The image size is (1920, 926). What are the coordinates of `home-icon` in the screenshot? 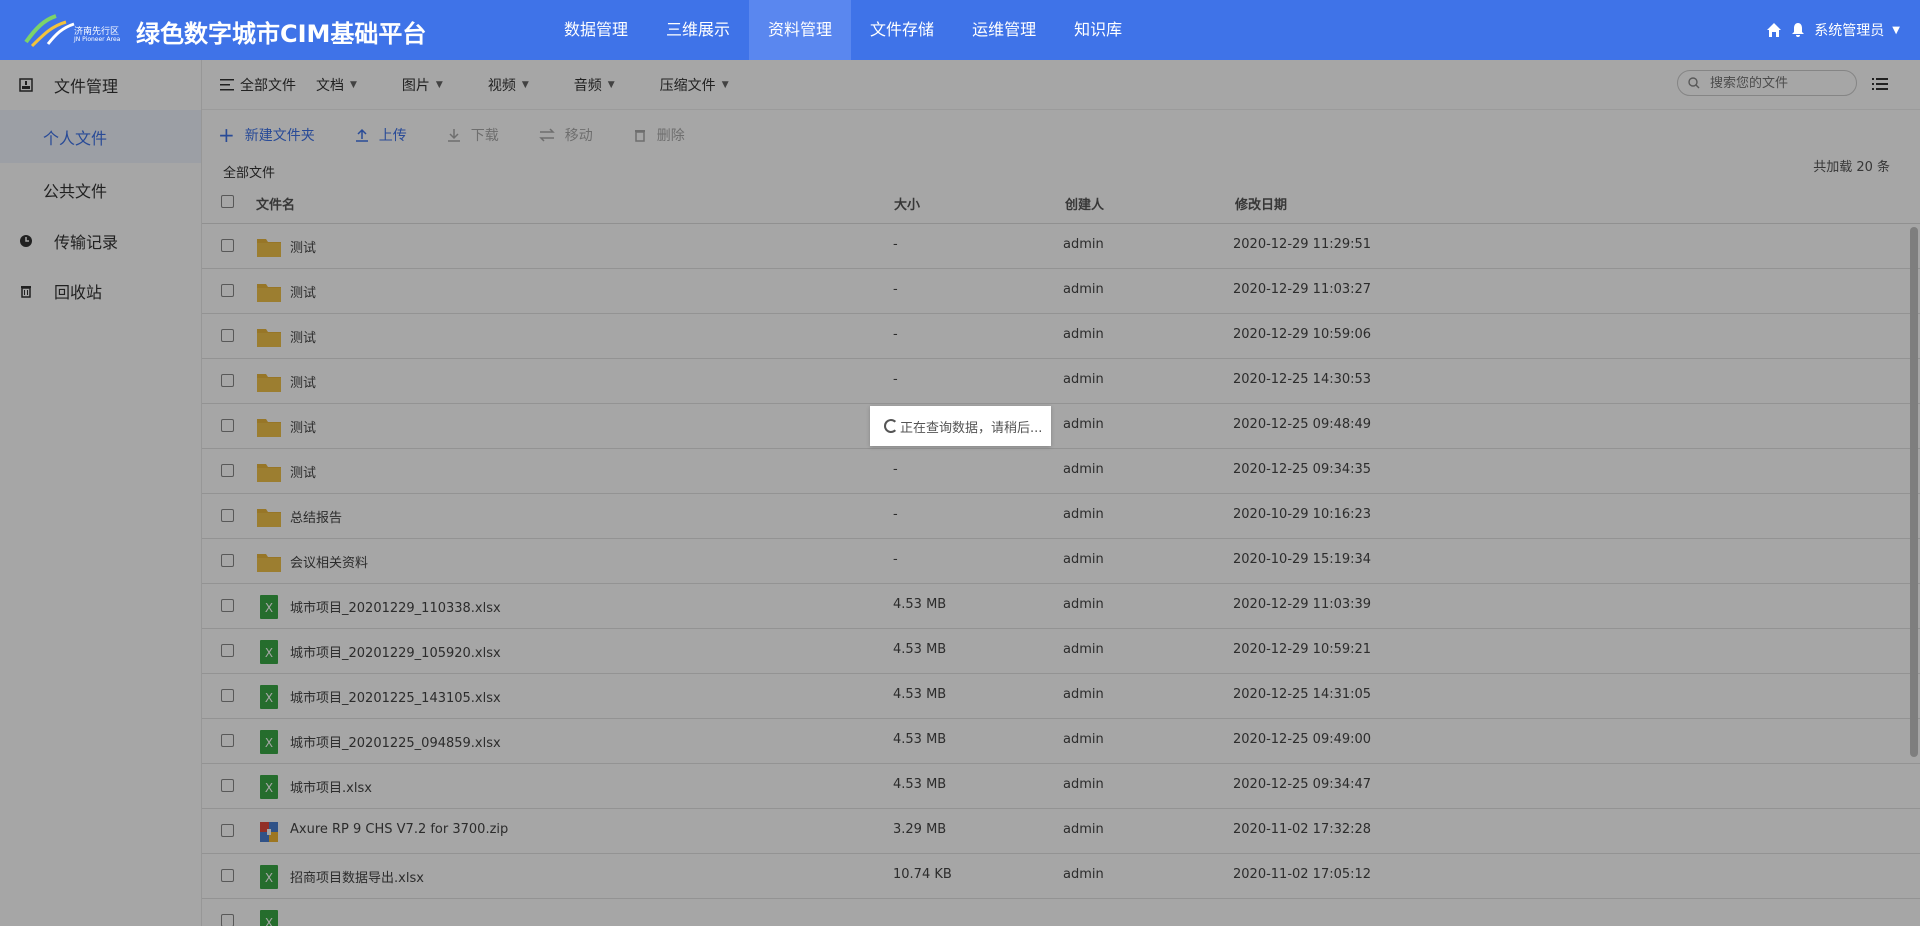 It's located at (1774, 30).